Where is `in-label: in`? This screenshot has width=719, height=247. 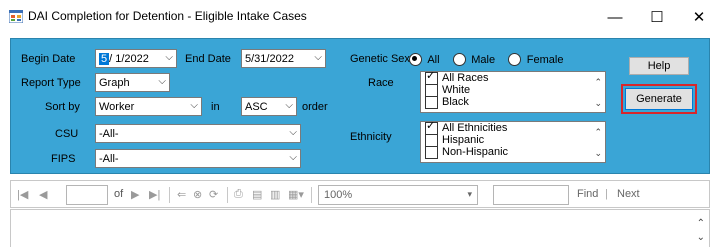
in-label: in is located at coordinates (215, 107).